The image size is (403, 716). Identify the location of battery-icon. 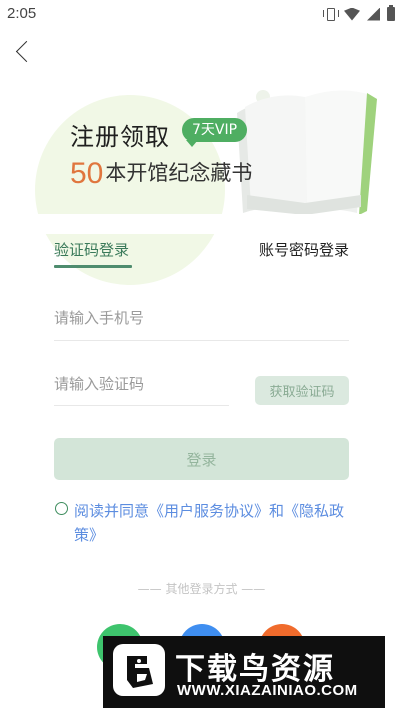
(391, 13).